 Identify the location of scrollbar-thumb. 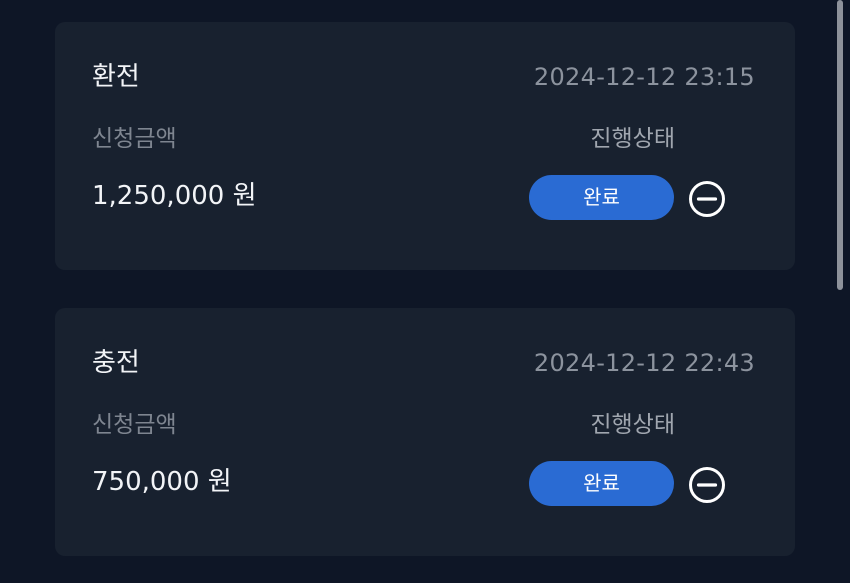
(840, 145).